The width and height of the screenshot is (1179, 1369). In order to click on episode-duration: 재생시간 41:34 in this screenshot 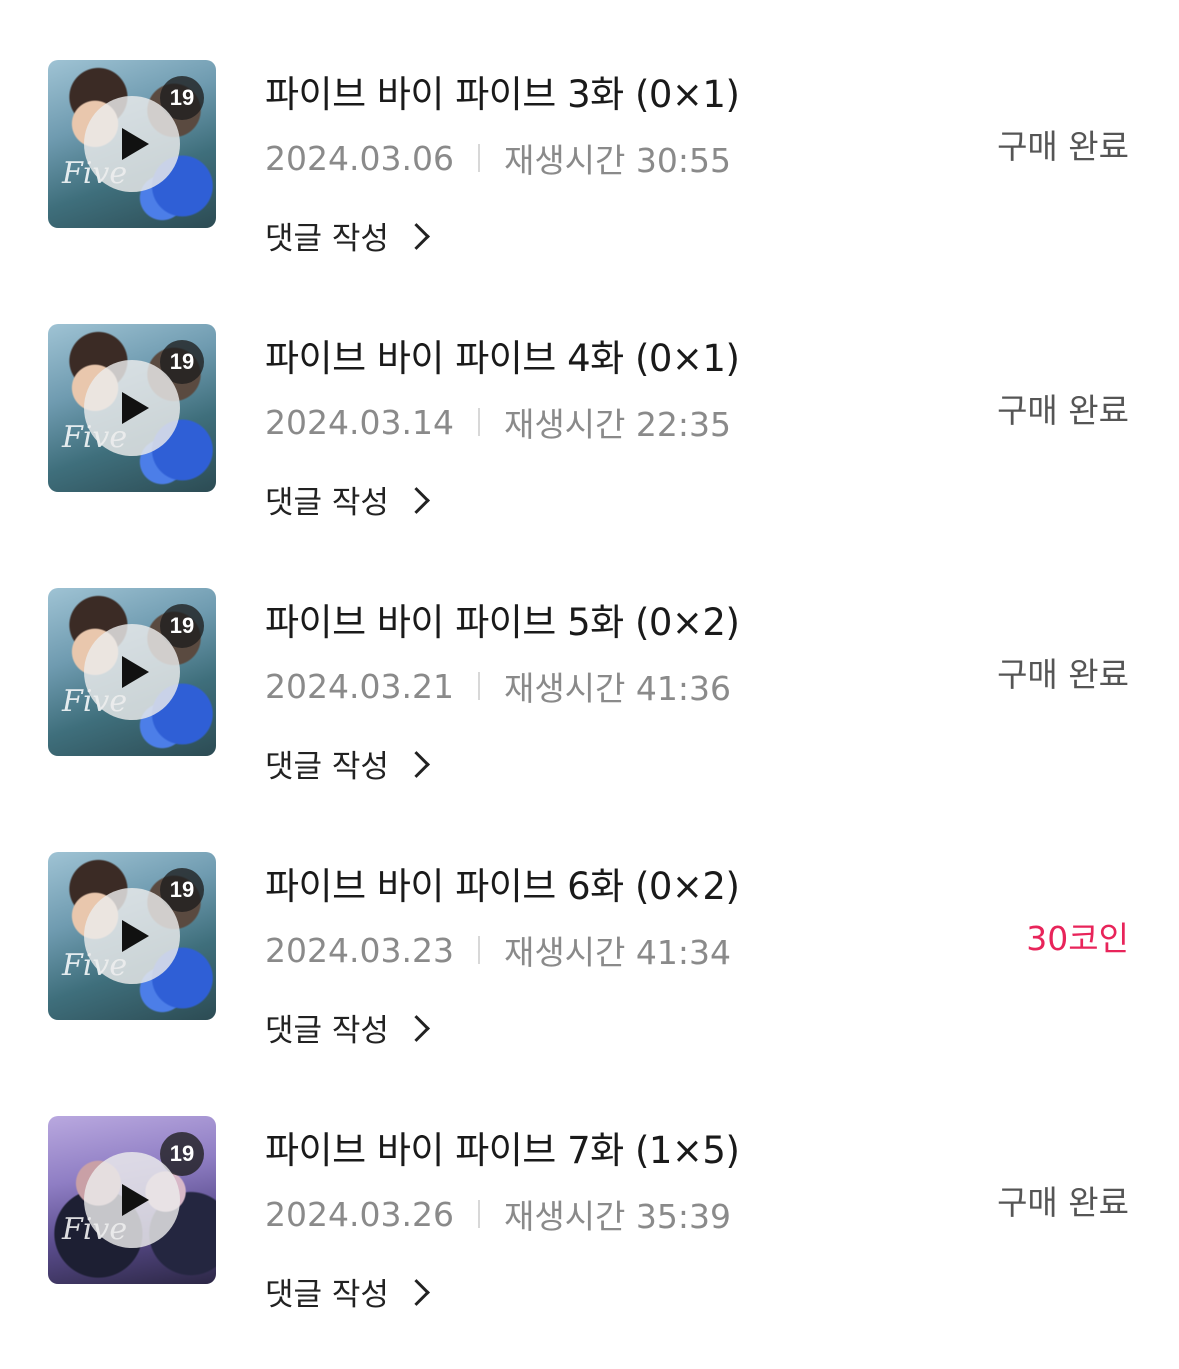, I will do `click(617, 952)`.